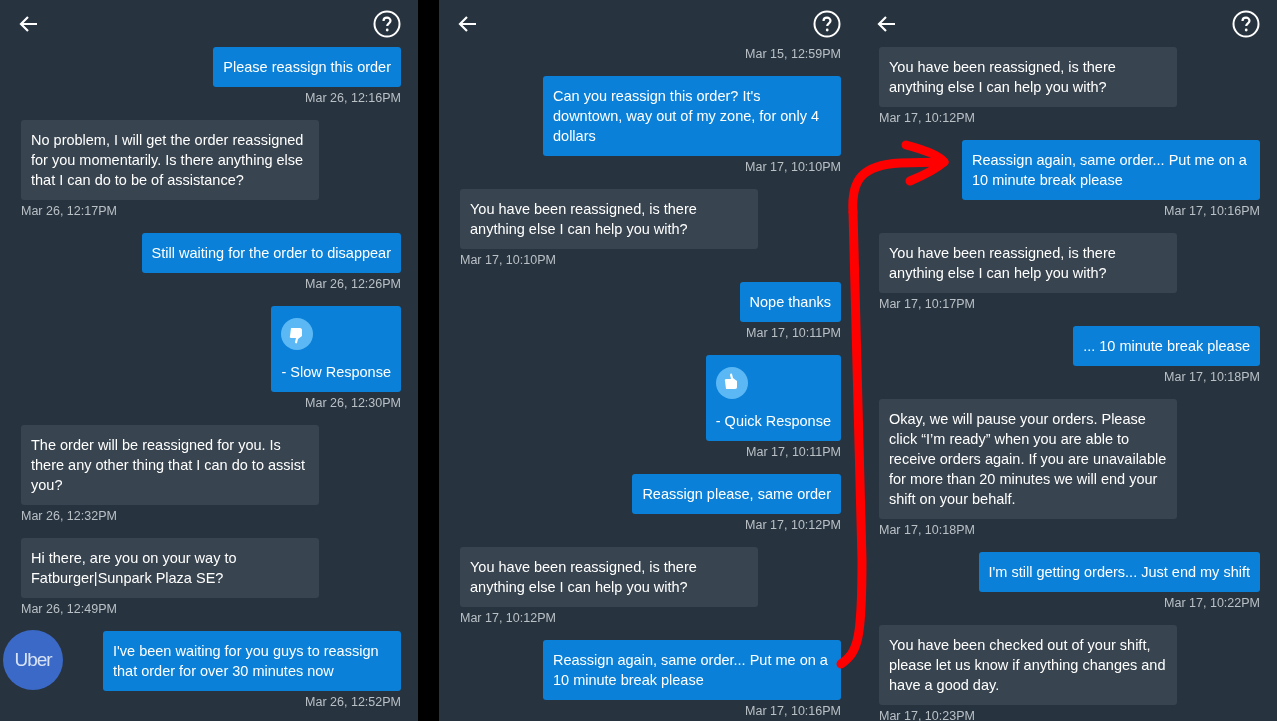 The image size is (1277, 721). What do you see at coordinates (1028, 459) in the screenshot?
I see `message-bubble: Okay, we will pause your orders. Please click “I’m ready” when you are able to receive orders again. If you are unavailable for more than 20 minutes we will end your shift on your behalf.` at bounding box center [1028, 459].